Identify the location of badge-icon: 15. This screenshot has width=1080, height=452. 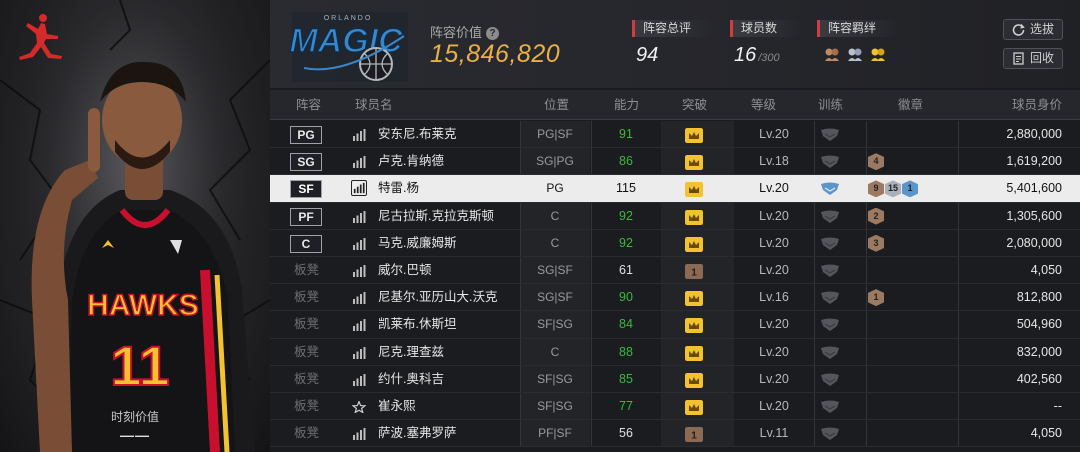
(893, 189).